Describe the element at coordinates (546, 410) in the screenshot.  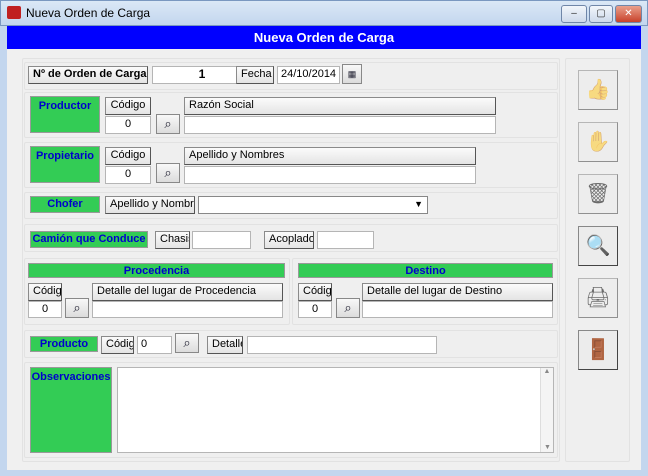
I see `observaciones-scrollbar: ▲ ▼` at that location.